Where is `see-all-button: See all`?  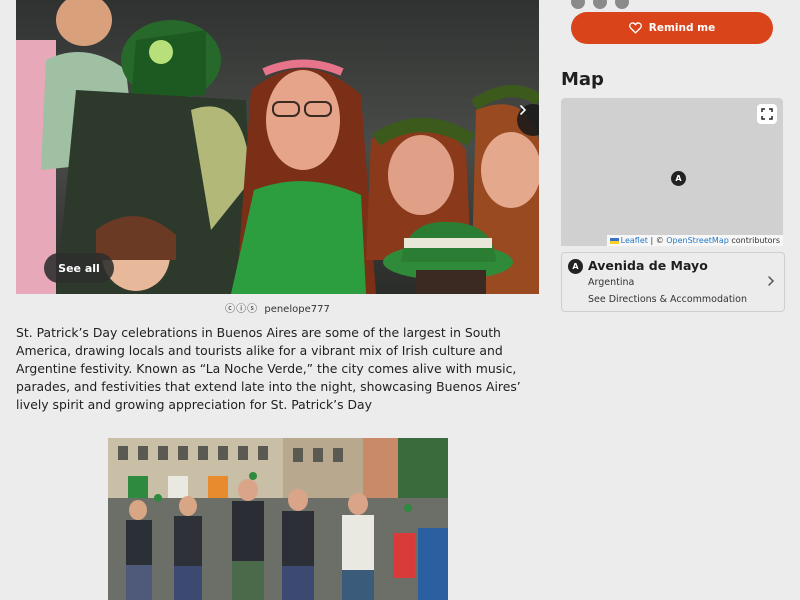
see-all-button: See all is located at coordinates (79, 268).